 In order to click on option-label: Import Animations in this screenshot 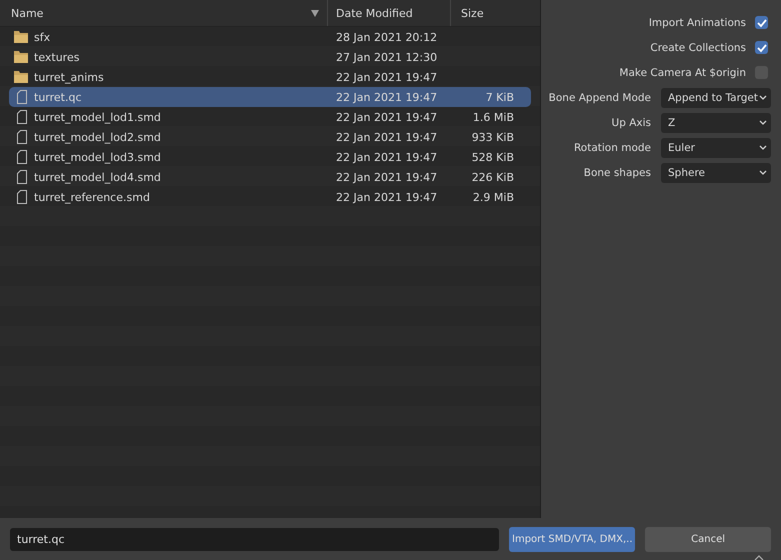, I will do `click(697, 22)`.